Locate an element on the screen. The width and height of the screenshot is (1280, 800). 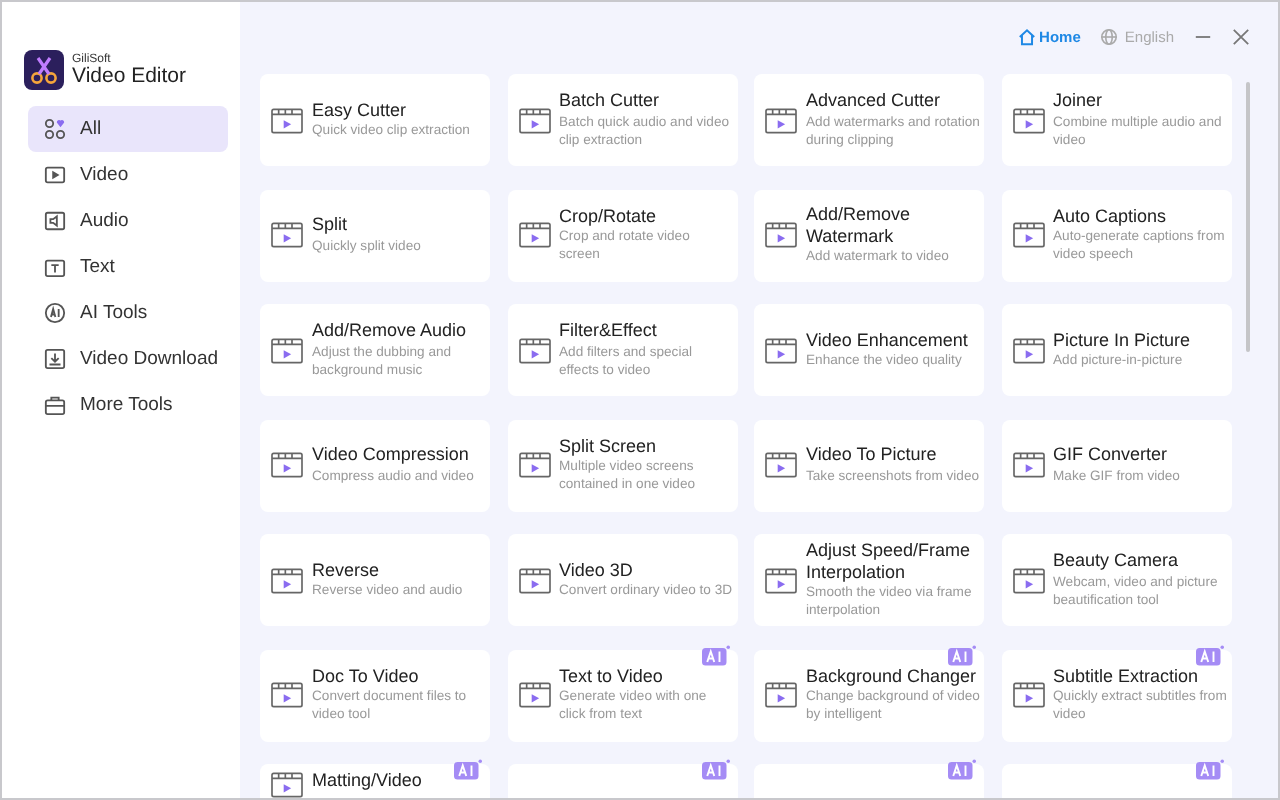
sidebar-item: All is located at coordinates (128, 129).